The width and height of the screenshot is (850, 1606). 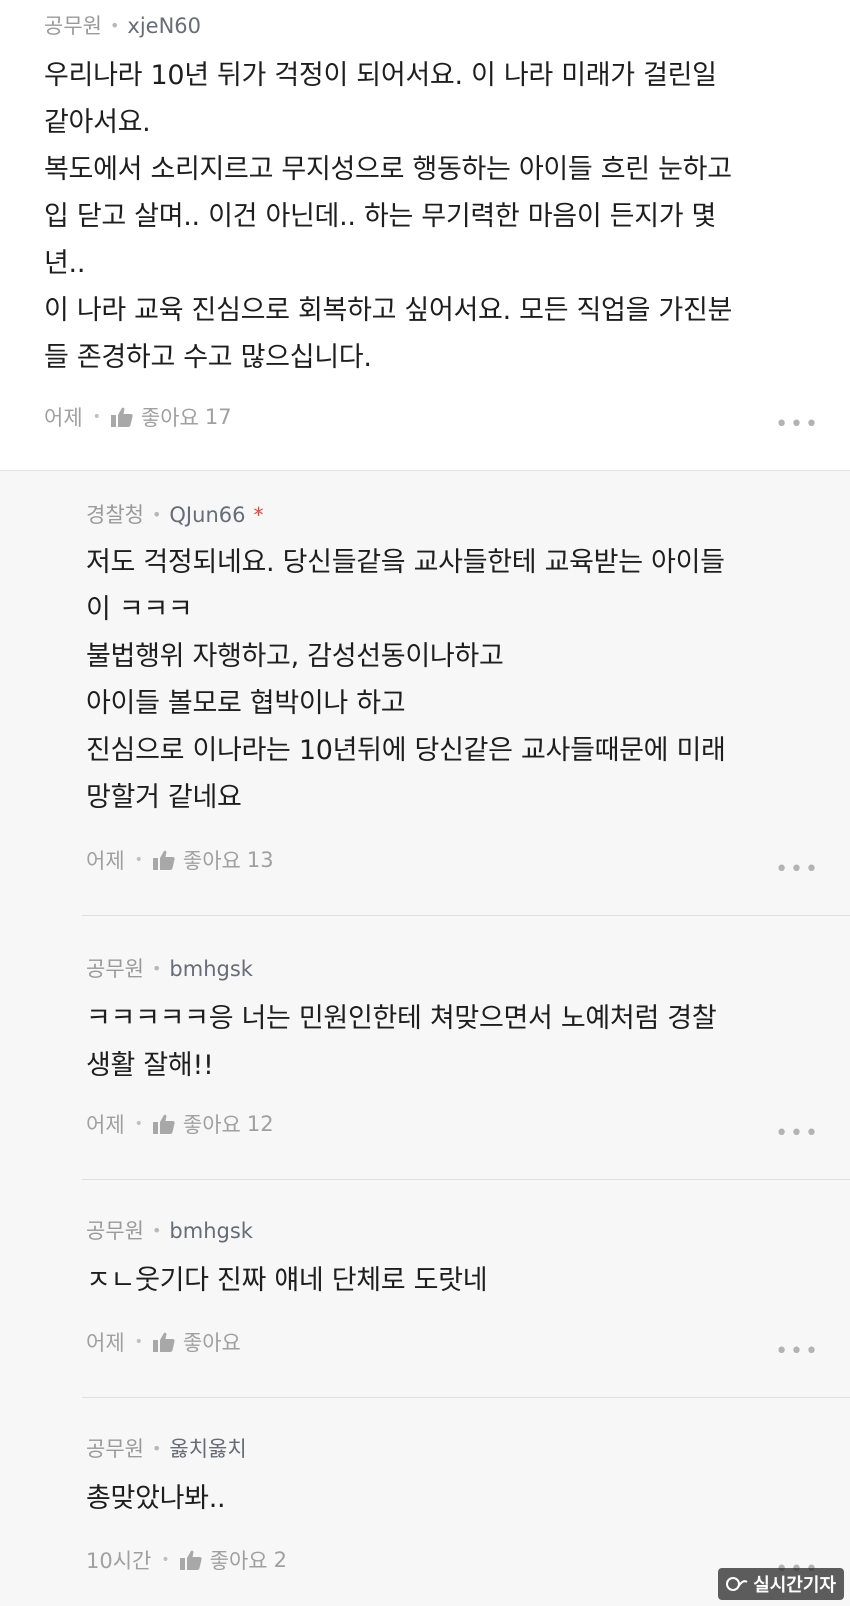 What do you see at coordinates (65, 263) in the screenshot?
I see `comment-line: 년..` at bounding box center [65, 263].